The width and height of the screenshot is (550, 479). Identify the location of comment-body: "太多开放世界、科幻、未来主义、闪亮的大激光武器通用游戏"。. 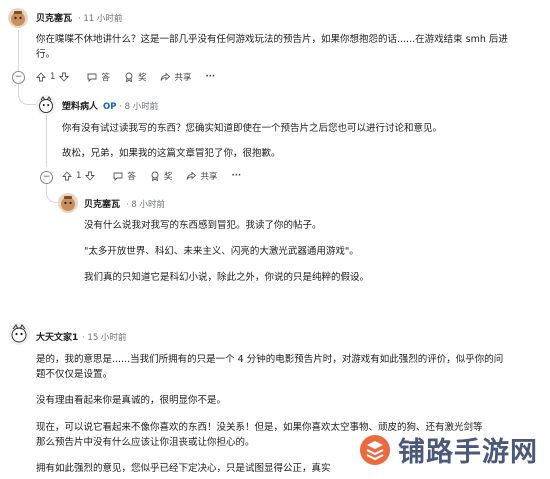
(221, 251).